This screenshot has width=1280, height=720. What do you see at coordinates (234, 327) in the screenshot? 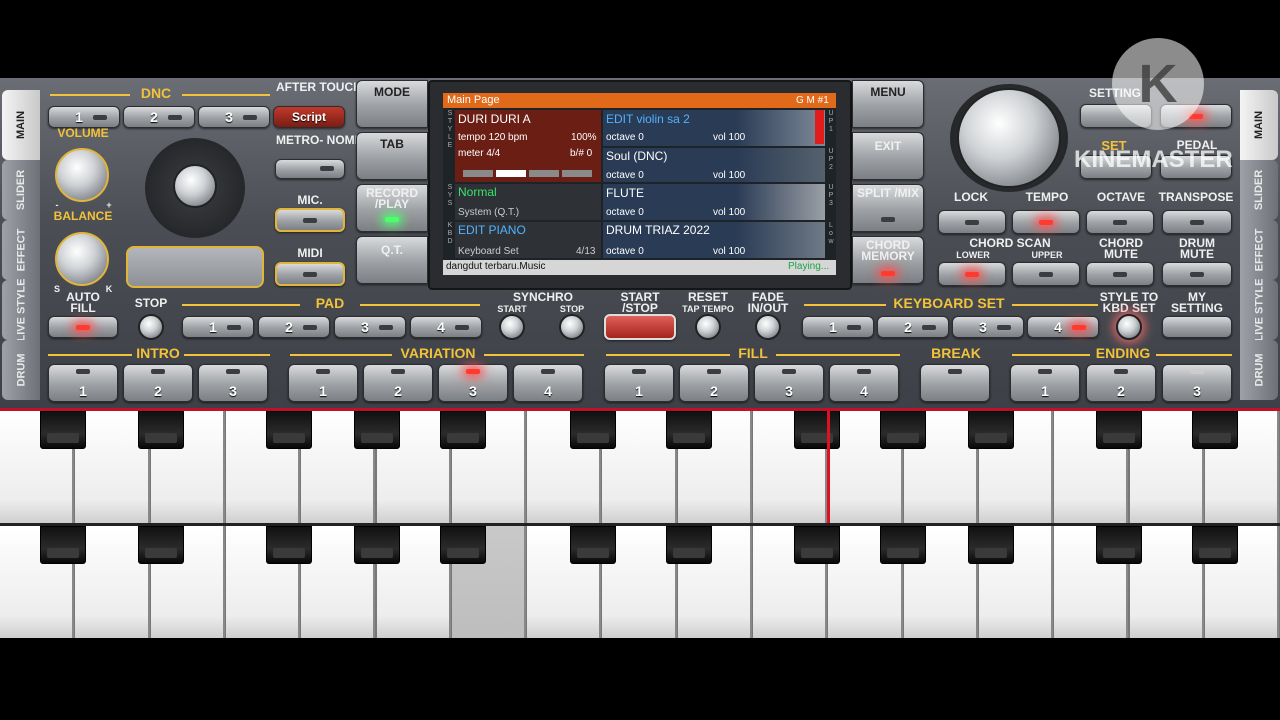
I see `led-indicator` at bounding box center [234, 327].